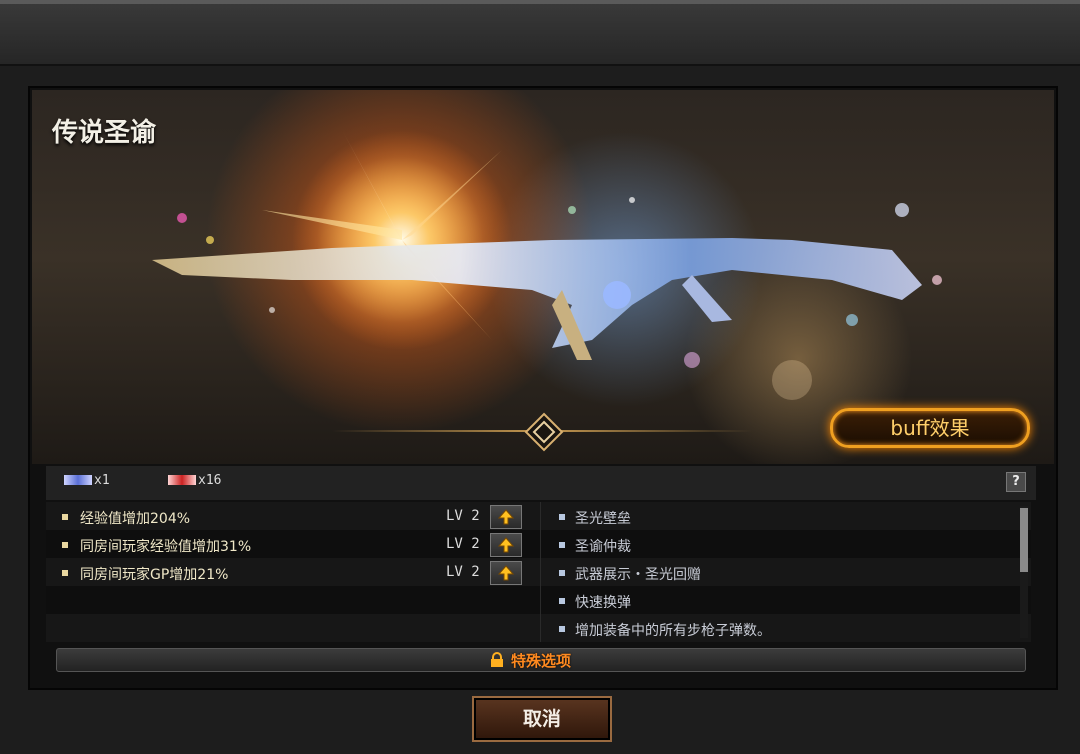  Describe the element at coordinates (387, 240) in the screenshot. I see `muzzle-flash` at that location.